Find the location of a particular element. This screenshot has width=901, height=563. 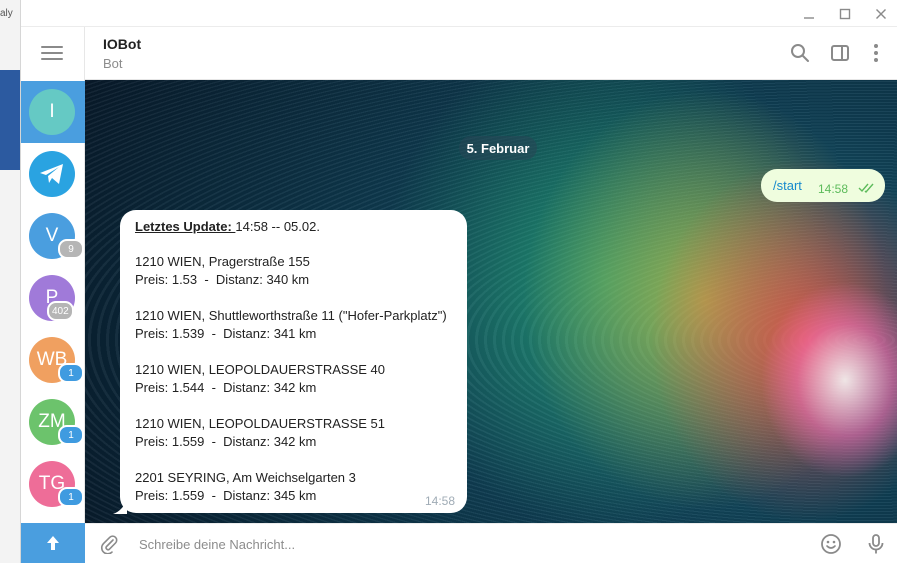

avatar-initials: I is located at coordinates (52, 111).